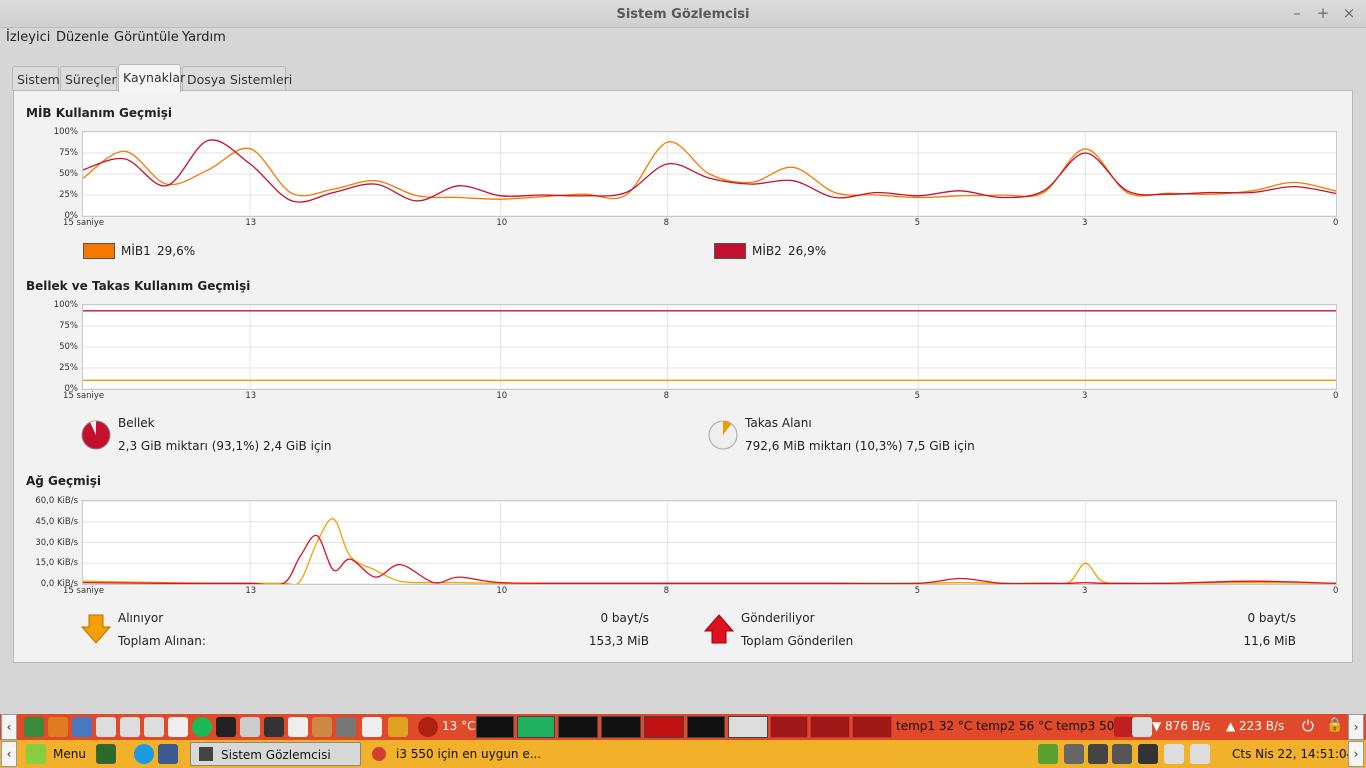 The image size is (1366, 768). Describe the element at coordinates (372, 727) in the screenshot. I see `notes-icon` at that location.